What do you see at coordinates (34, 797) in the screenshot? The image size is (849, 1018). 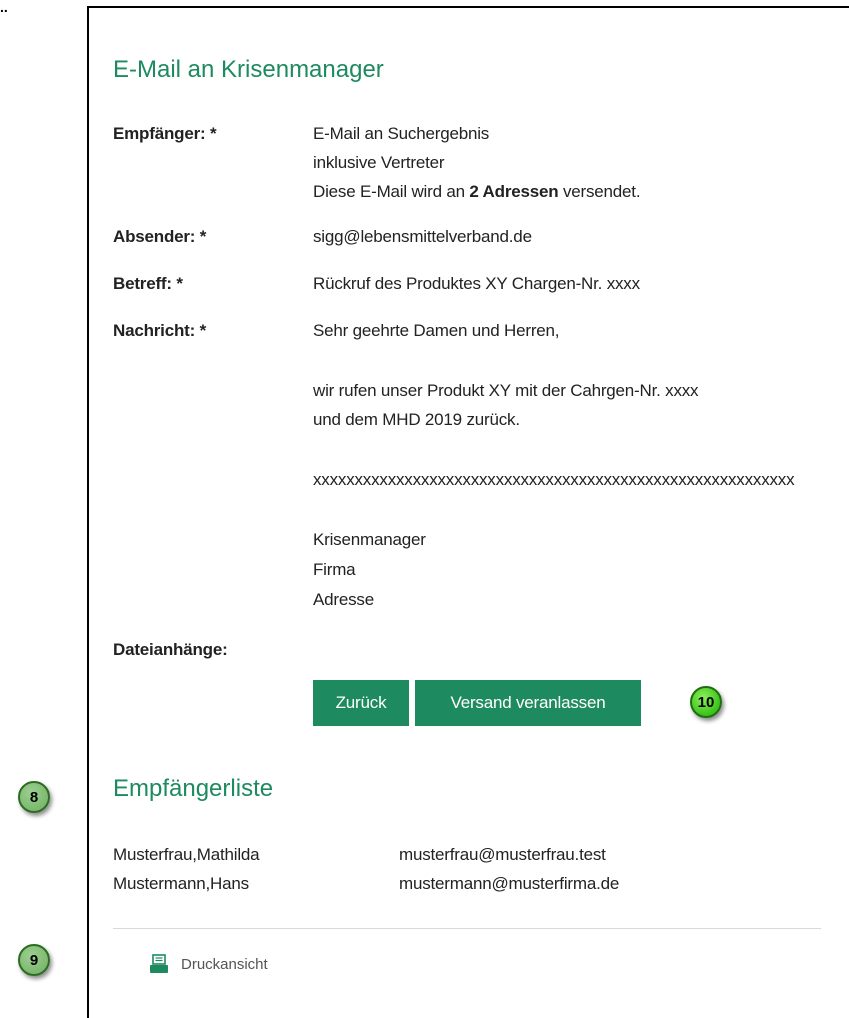 I see `step-8-badge: 8` at bounding box center [34, 797].